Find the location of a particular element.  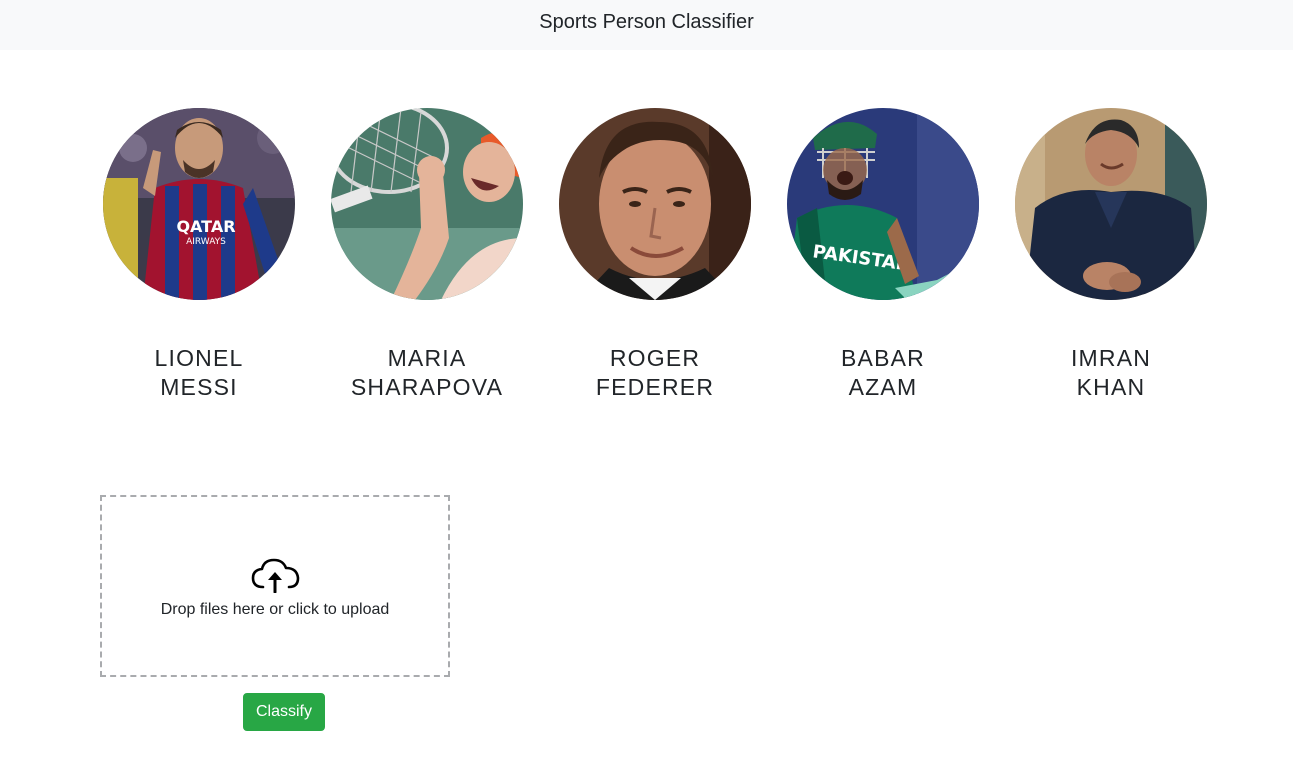

player-photo-messi-image: QATAR AIRWAYS is located at coordinates (199, 204).